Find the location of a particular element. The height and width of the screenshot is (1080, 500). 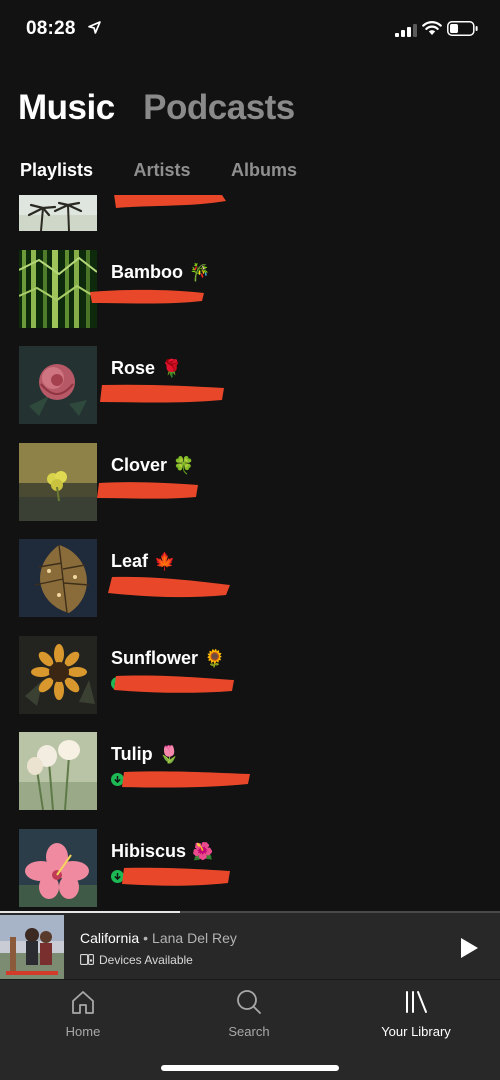

devices-available-button: Devices Available is located at coordinates (136, 960).